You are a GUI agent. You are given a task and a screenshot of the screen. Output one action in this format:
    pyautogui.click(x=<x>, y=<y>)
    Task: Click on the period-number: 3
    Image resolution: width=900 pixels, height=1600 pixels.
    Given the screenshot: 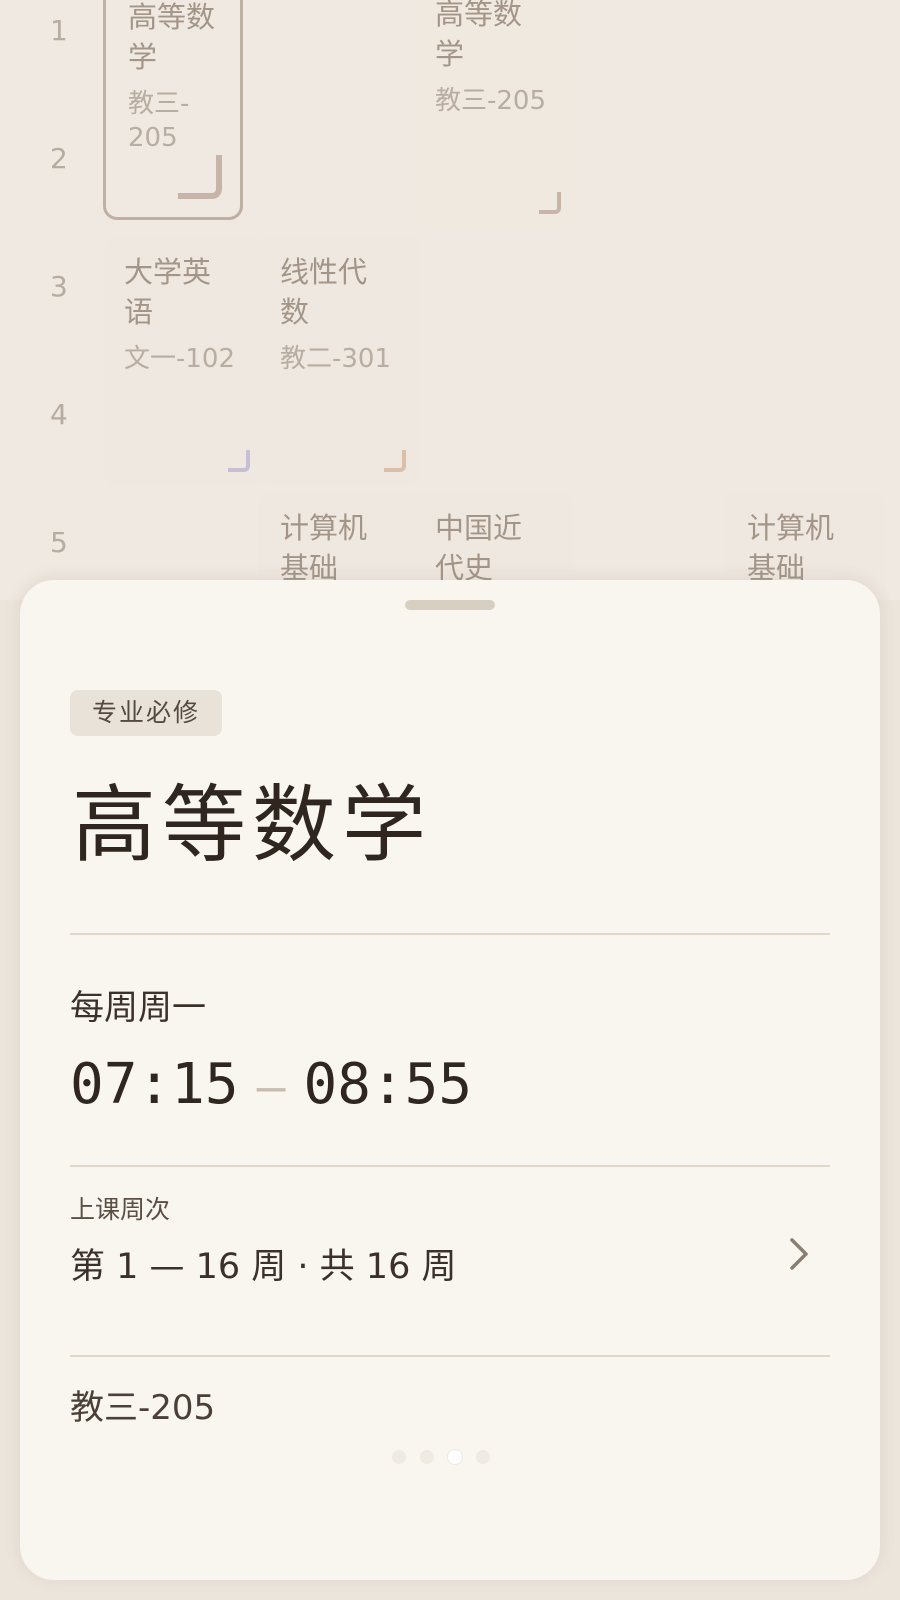 What is the action you would take?
    pyautogui.click(x=59, y=286)
    